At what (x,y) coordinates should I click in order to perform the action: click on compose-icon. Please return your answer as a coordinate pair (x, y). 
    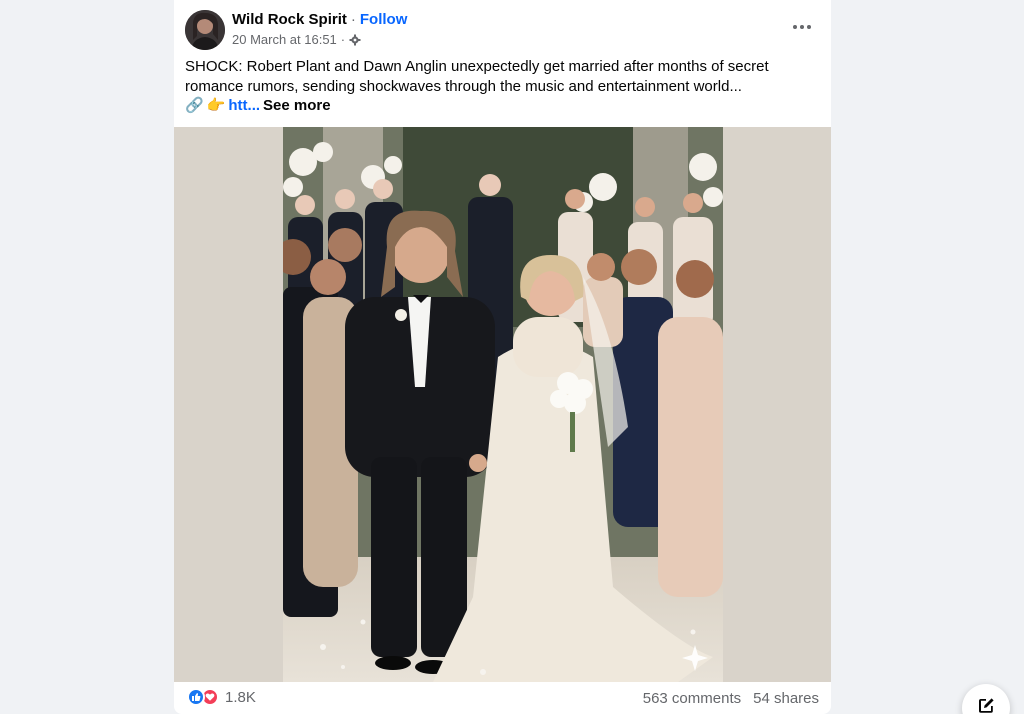
    Looking at the image, I should click on (986, 705).